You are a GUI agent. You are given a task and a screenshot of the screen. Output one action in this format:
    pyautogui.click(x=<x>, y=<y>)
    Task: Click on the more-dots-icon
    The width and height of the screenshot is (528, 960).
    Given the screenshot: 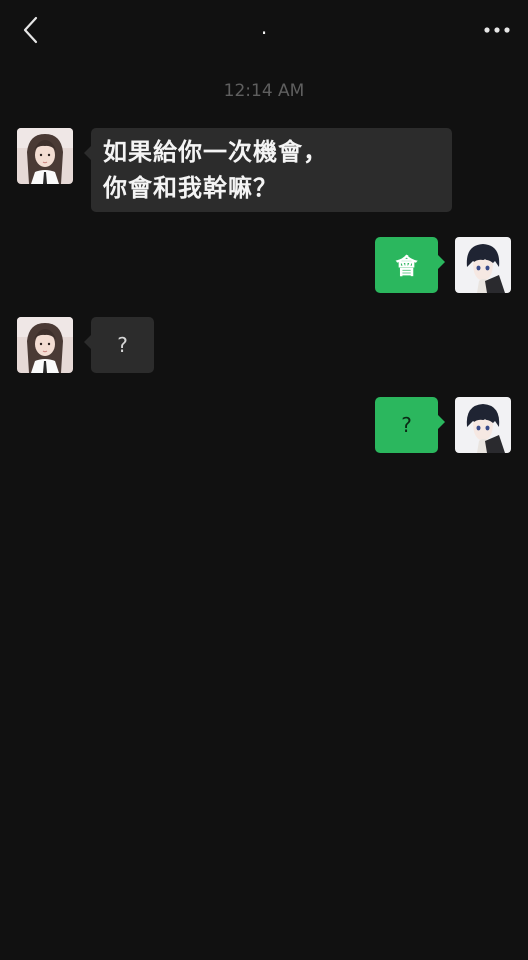 What is the action you would take?
    pyautogui.click(x=497, y=30)
    